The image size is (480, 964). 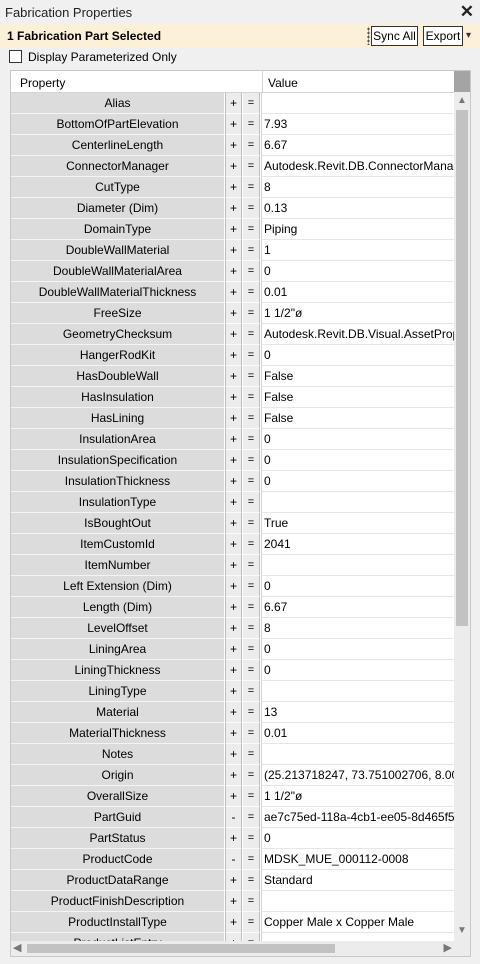 What do you see at coordinates (232, 691) in the screenshot?
I see `table-row: LiningType + =` at bounding box center [232, 691].